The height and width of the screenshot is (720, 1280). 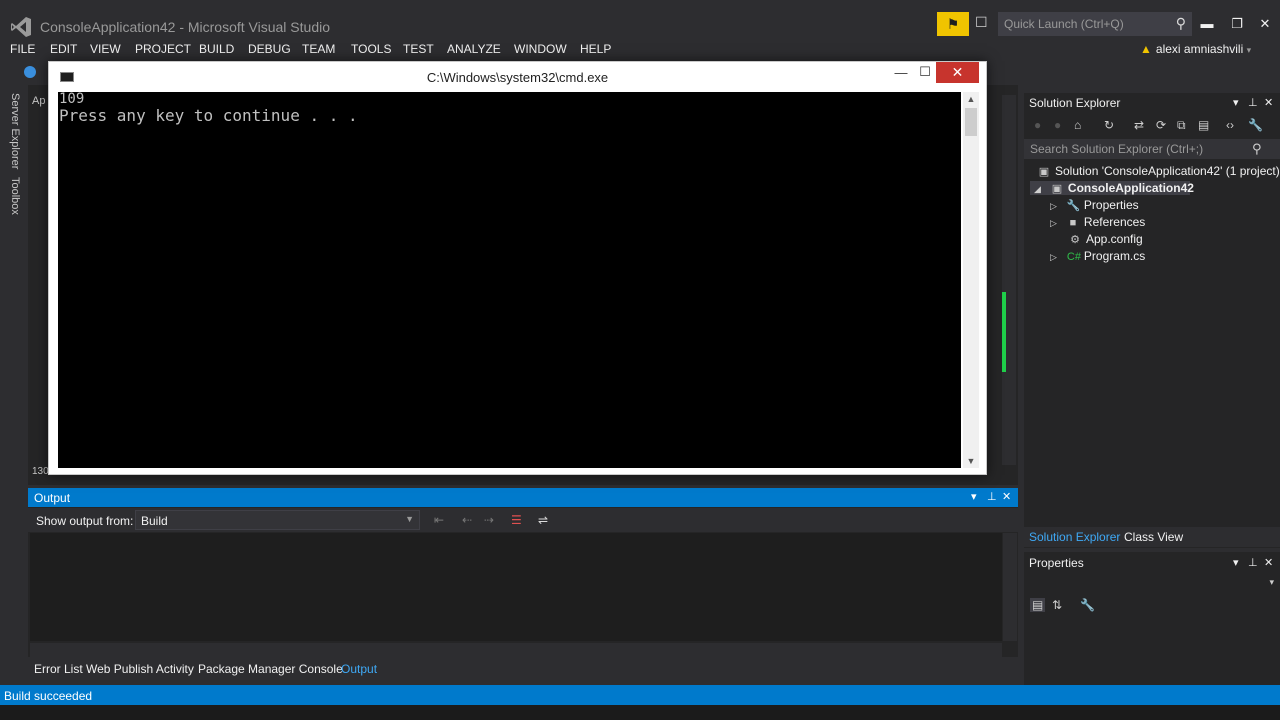 What do you see at coordinates (1152, 149) in the screenshot?
I see `solution-search-input: Search Solution Explorer (Ctrl+;)` at bounding box center [1152, 149].